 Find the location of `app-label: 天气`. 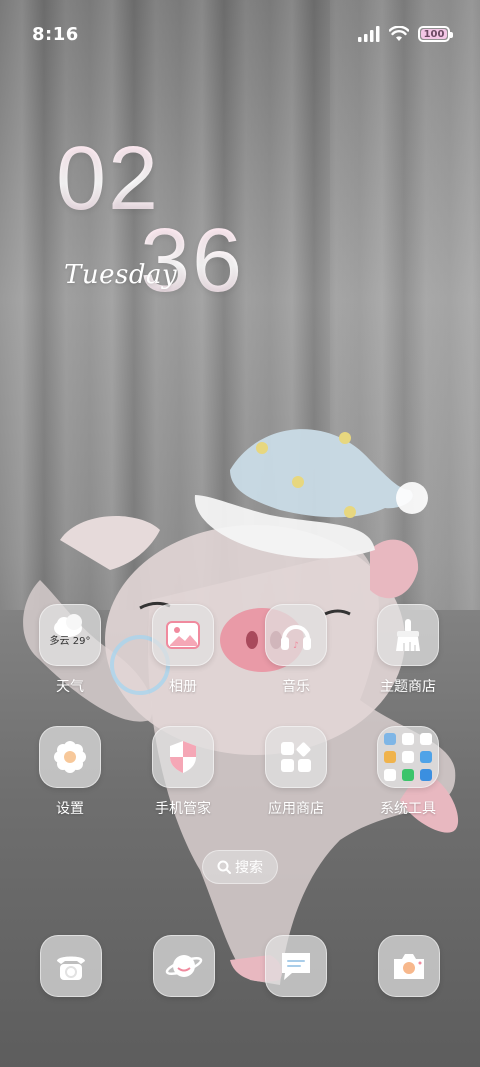

app-label: 天气 is located at coordinates (70, 687).